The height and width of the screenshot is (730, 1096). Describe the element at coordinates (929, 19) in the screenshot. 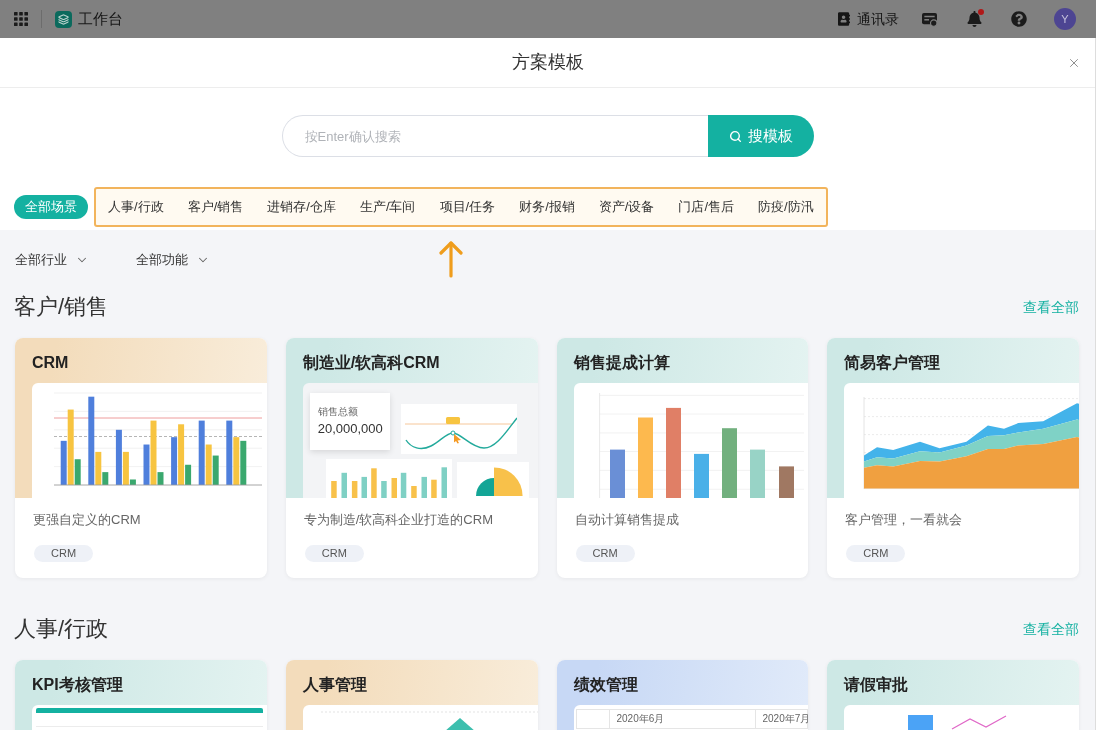

I see `id-card-icon` at that location.